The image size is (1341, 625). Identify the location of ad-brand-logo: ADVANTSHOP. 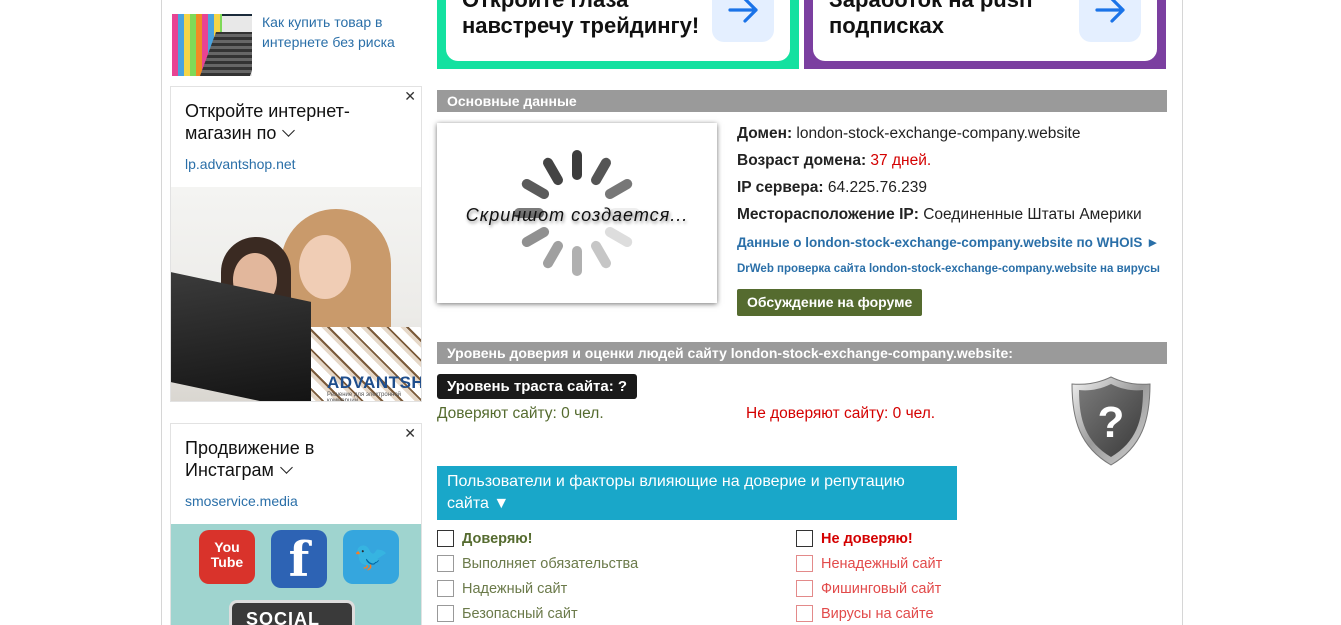
(374, 382).